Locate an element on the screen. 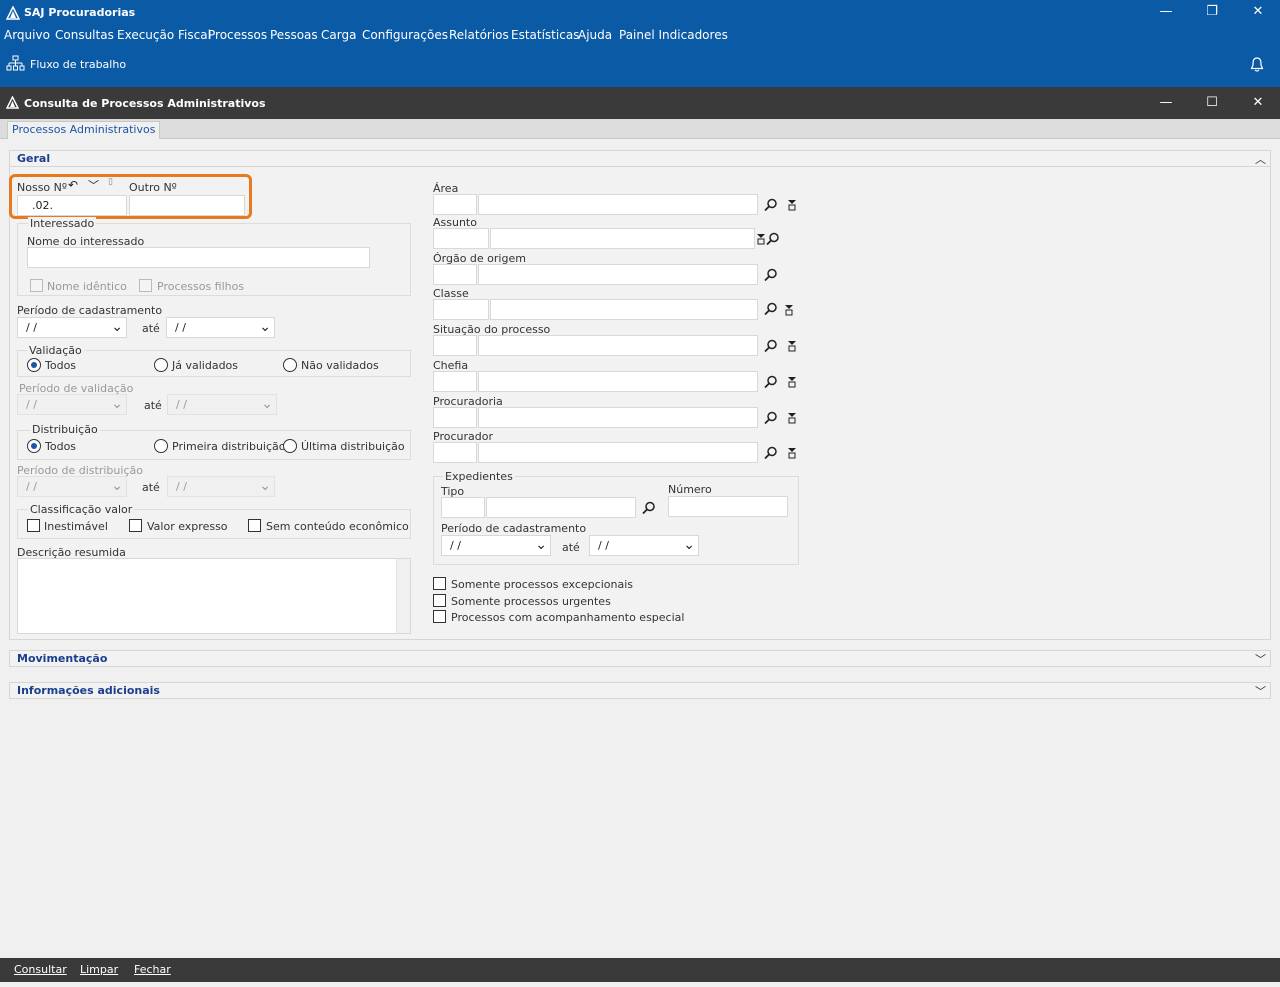 The width and height of the screenshot is (1280, 987). validacao-ja-validados-label: Já validados is located at coordinates (205, 365).